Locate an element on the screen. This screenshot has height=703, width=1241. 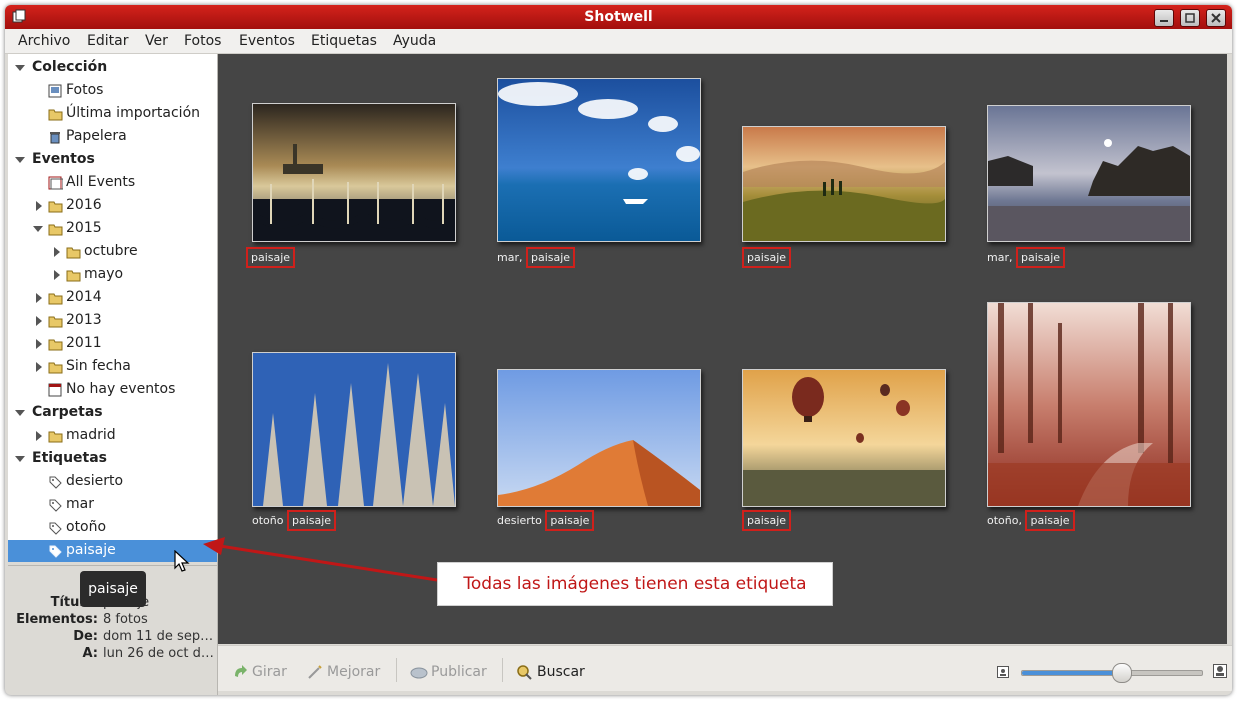
maximize-button is located at coordinates (1190, 18).